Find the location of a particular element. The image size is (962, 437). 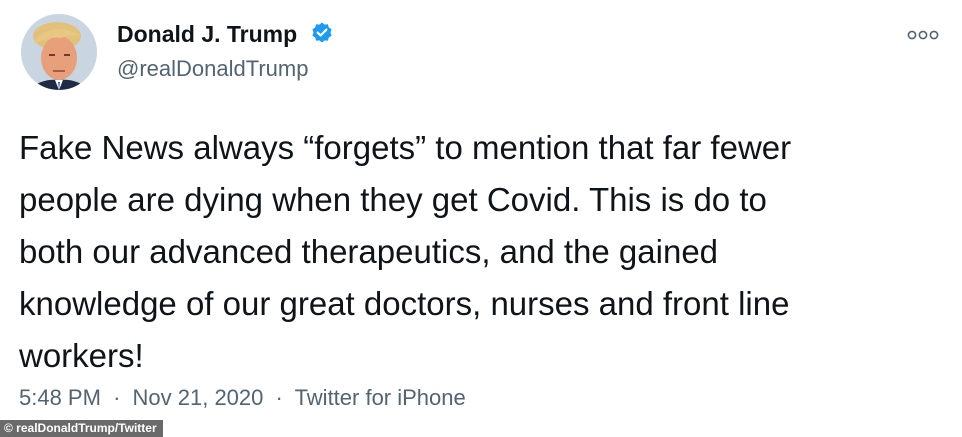

avatar is located at coordinates (59, 52).